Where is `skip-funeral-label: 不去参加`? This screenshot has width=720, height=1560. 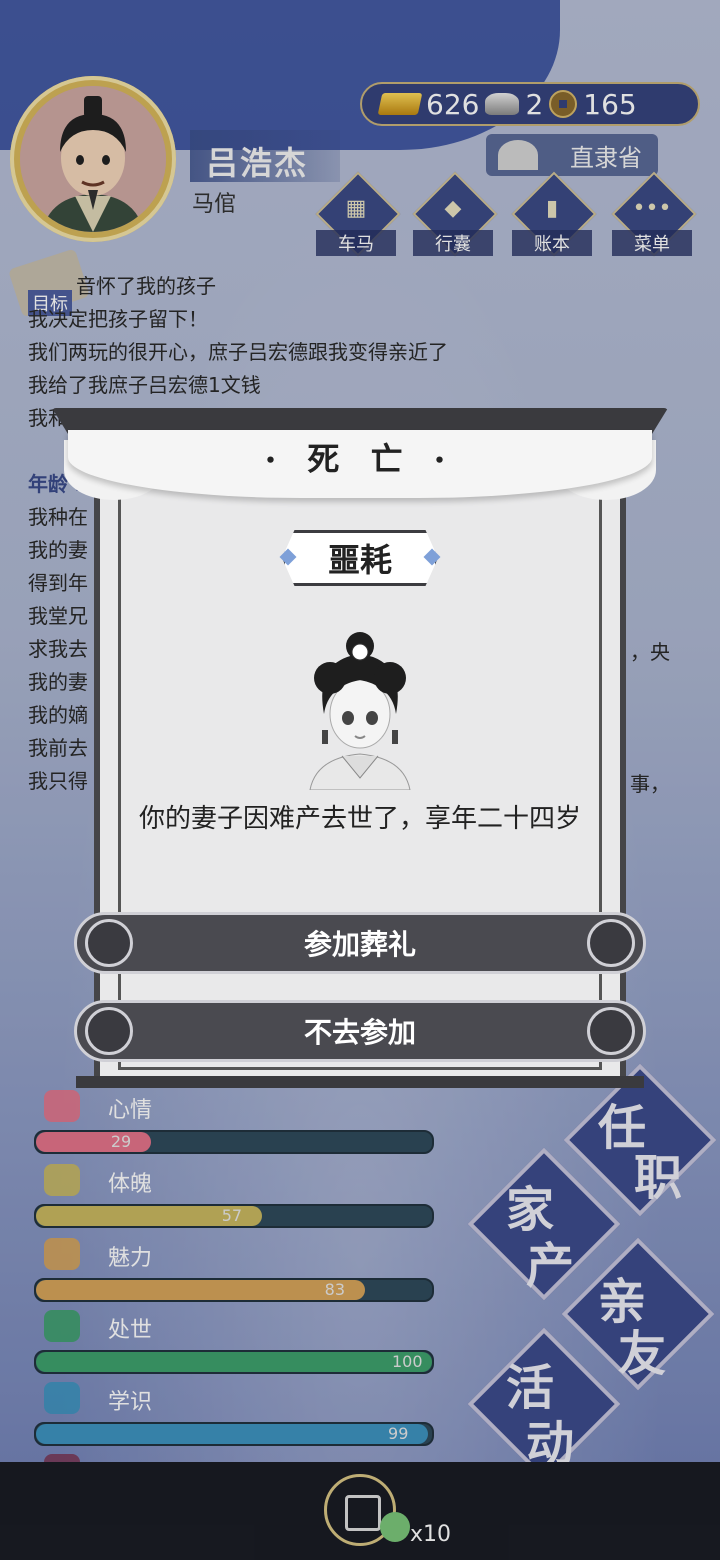
skip-funeral-label: 不去参加 is located at coordinates (359, 1032).